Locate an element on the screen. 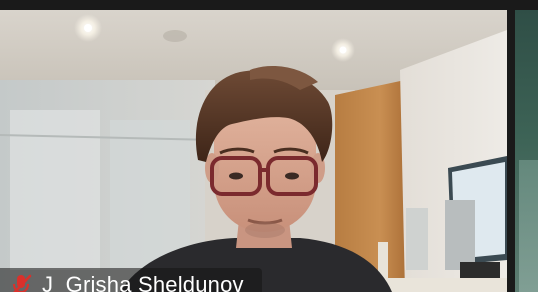 This screenshot has height=292, width=538. participant-name-label: J_Grisha Sheldunov is located at coordinates (131, 280).